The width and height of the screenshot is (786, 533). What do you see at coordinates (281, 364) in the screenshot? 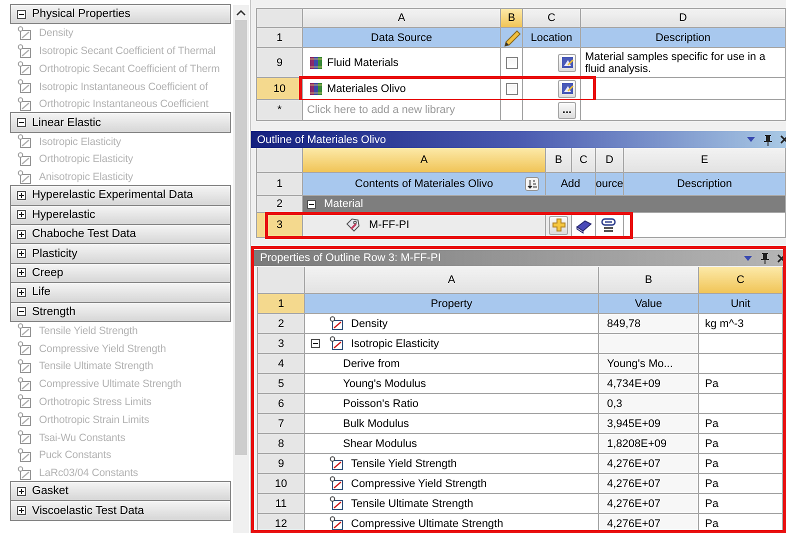
I see `row-number: 4` at bounding box center [281, 364].